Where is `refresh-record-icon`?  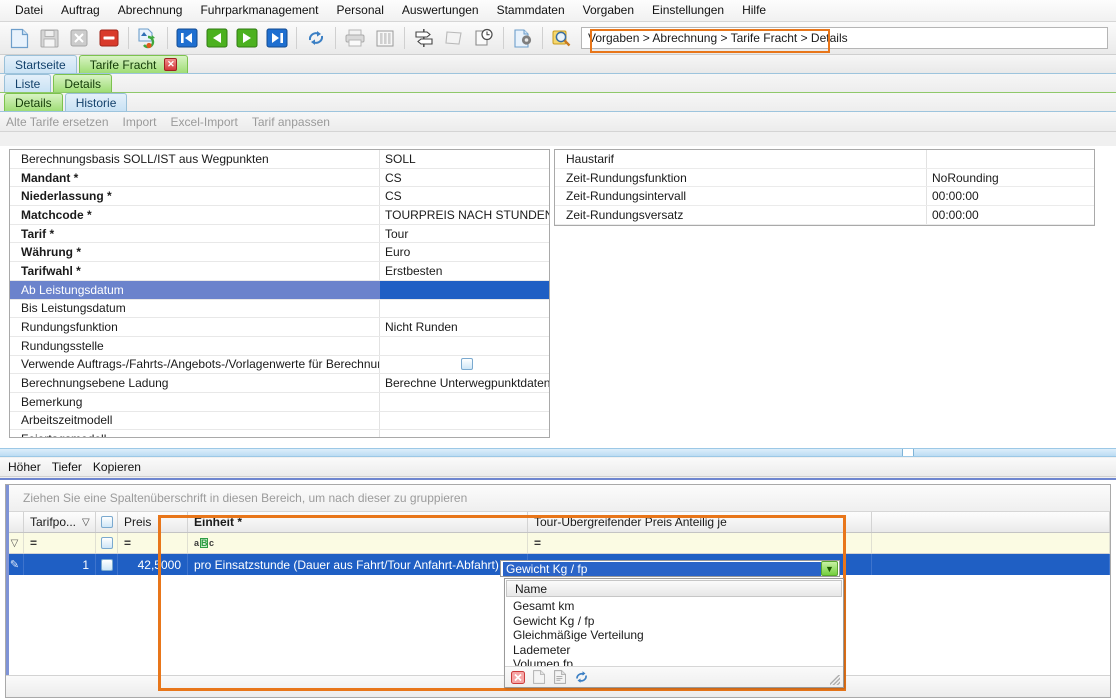 refresh-record-icon is located at coordinates (148, 38).